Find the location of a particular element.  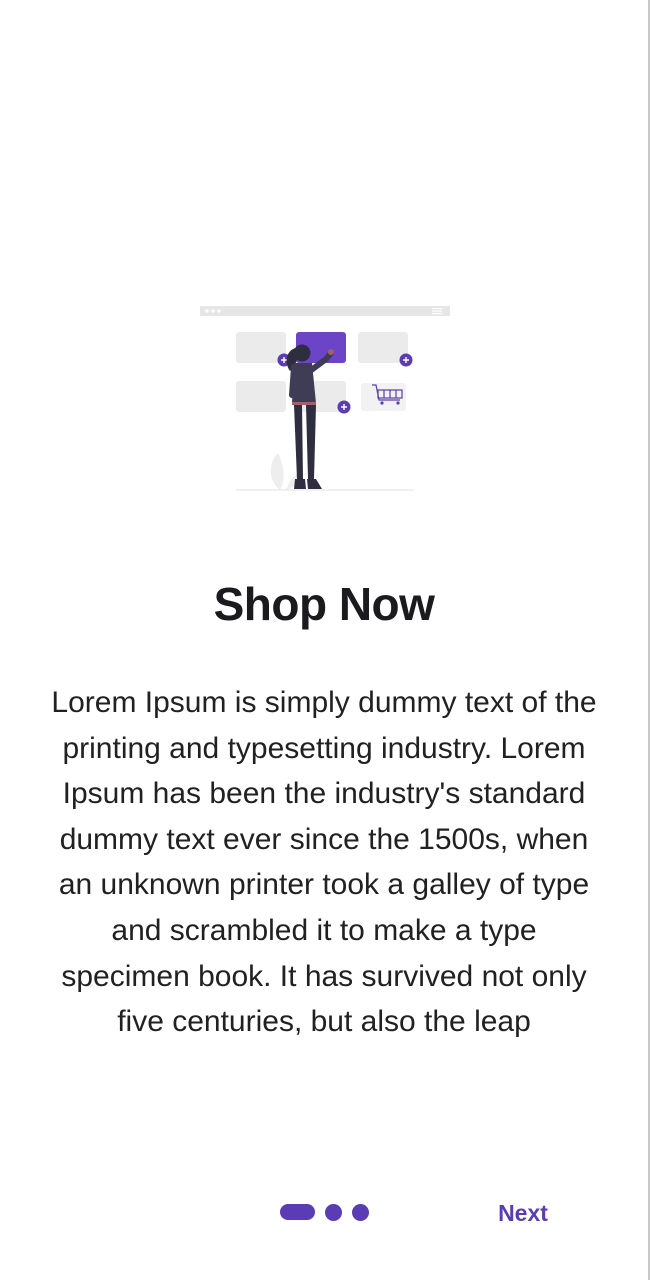

shopping-woman-illustration is located at coordinates (325, 398).